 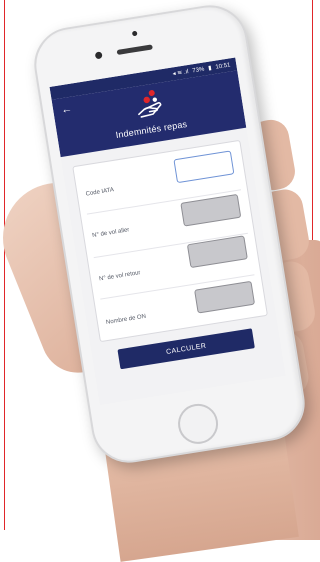 What do you see at coordinates (150, 104) in the screenshot?
I see `hand-with-dots-icon` at bounding box center [150, 104].